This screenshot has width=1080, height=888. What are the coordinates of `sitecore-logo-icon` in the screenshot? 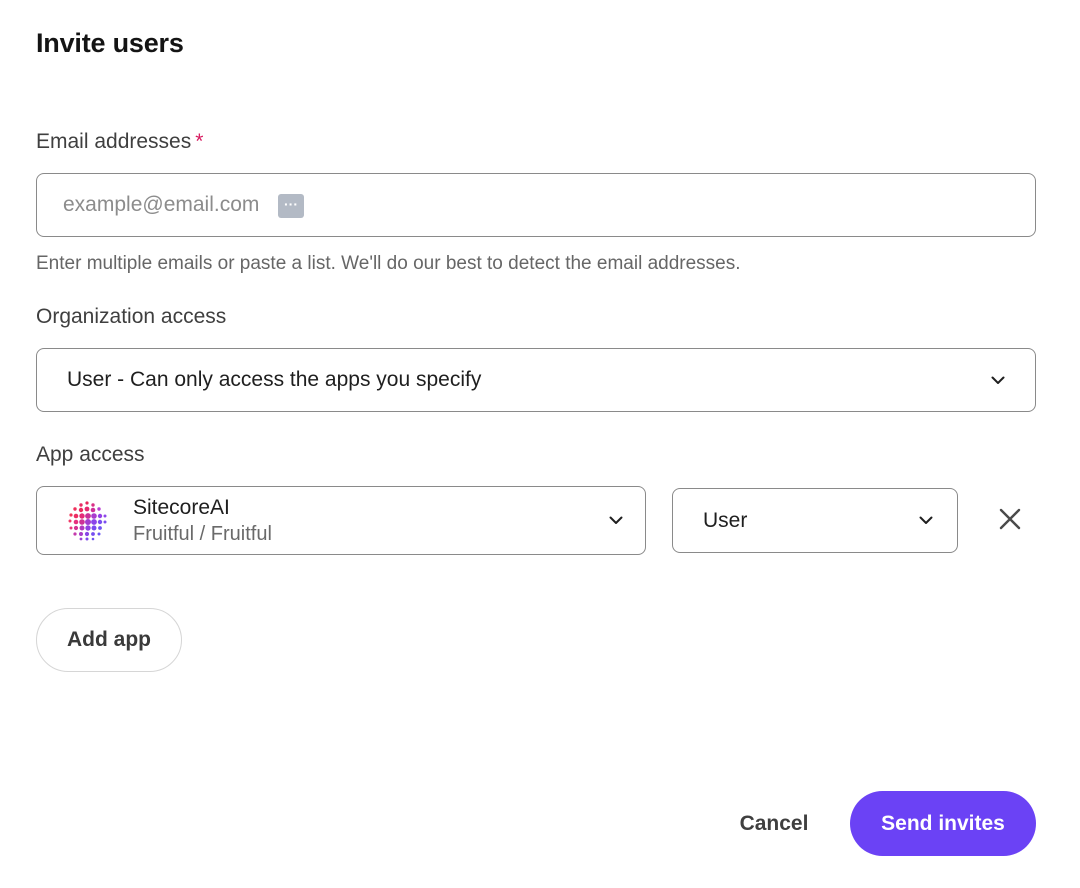 It's located at (87, 521).